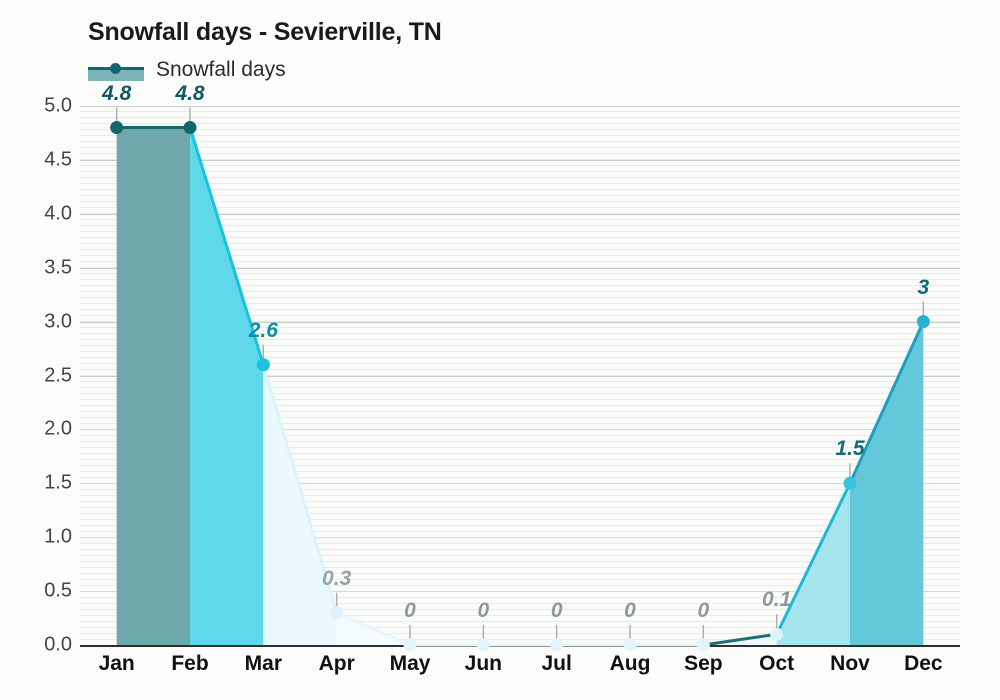  I want to click on y-axis-tick-label: 2.5, so click(58, 375).